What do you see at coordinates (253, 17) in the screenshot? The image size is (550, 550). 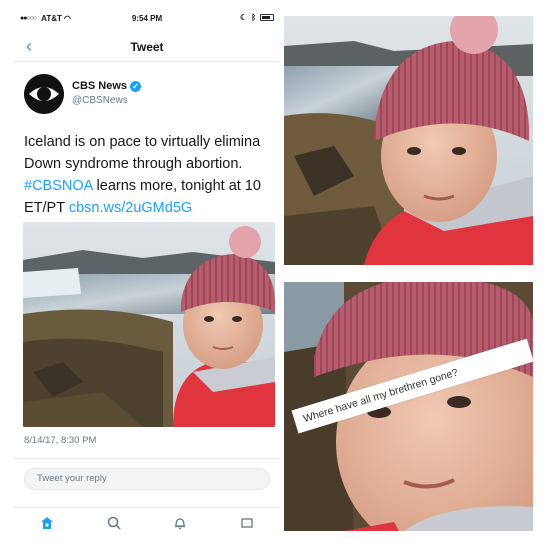 I see `bluetooth-icon: ᛒ` at bounding box center [253, 17].